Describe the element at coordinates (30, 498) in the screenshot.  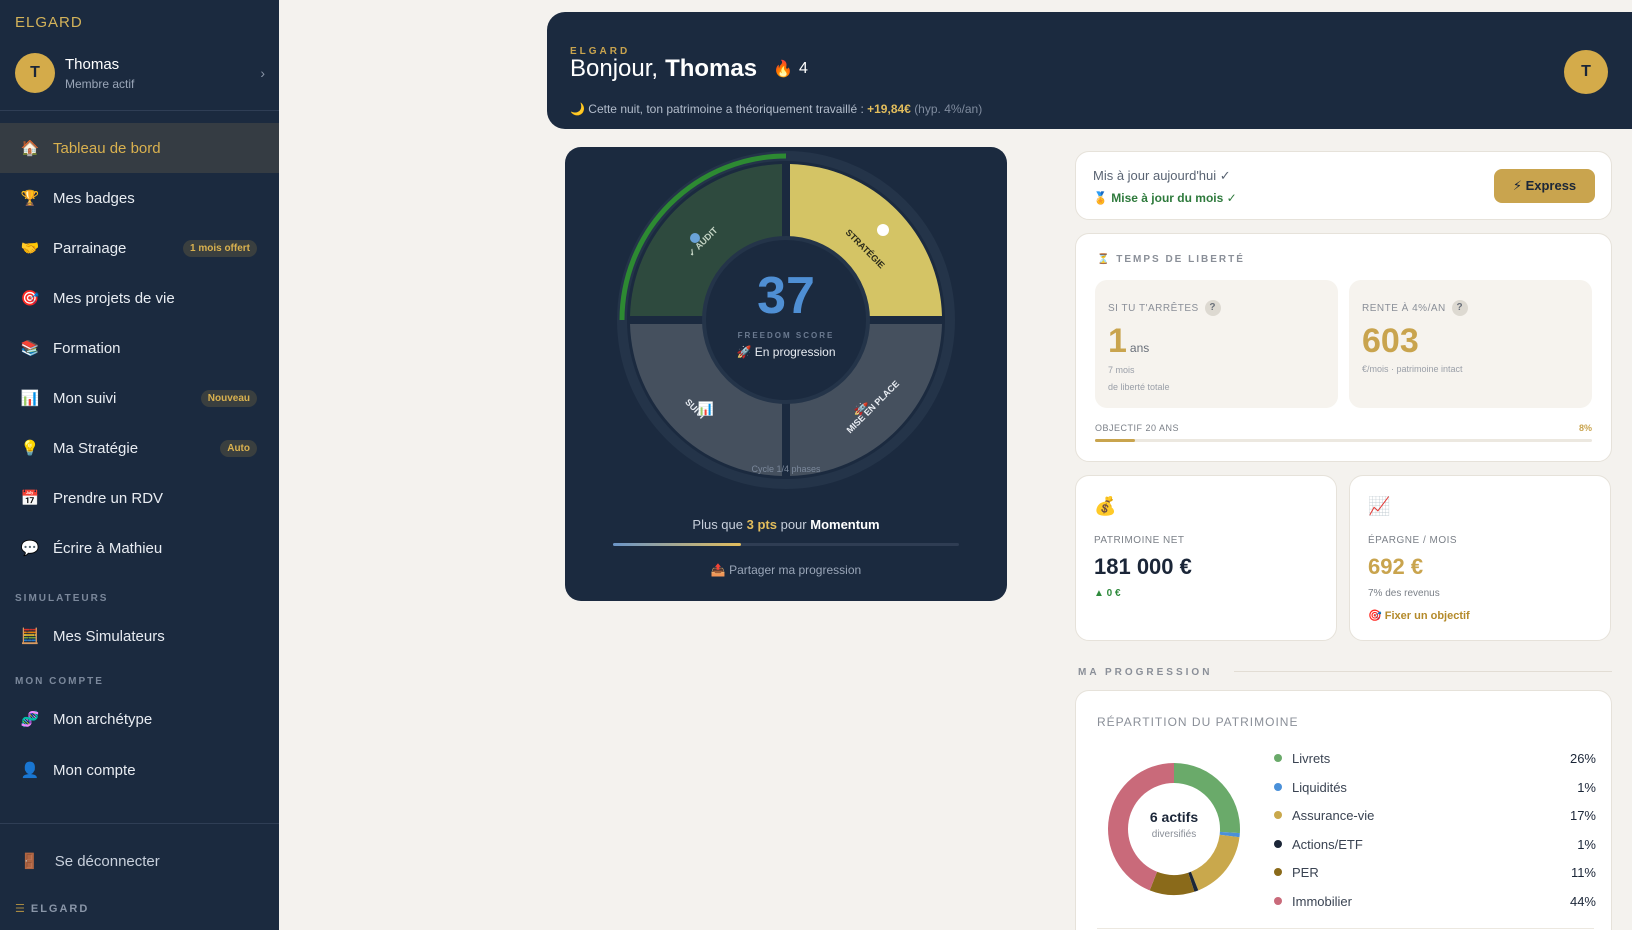
I see `calendar-icon: 📅` at that location.